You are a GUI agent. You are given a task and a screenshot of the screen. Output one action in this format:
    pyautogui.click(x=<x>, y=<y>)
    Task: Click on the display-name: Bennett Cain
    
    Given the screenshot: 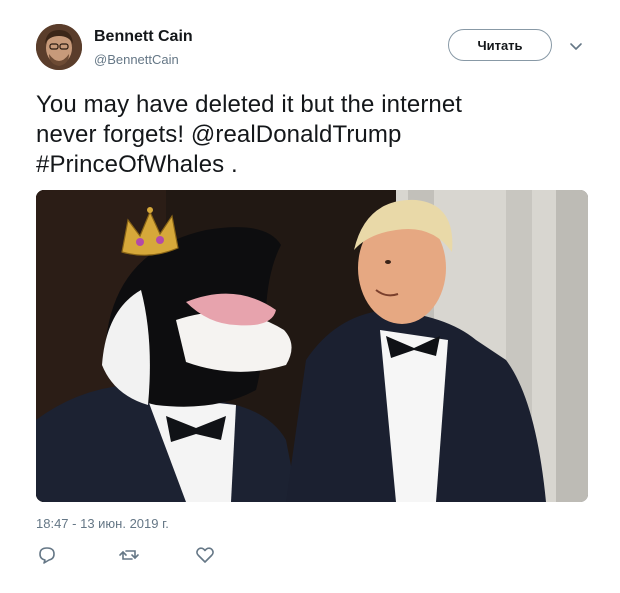 What is the action you would take?
    pyautogui.click(x=143, y=37)
    